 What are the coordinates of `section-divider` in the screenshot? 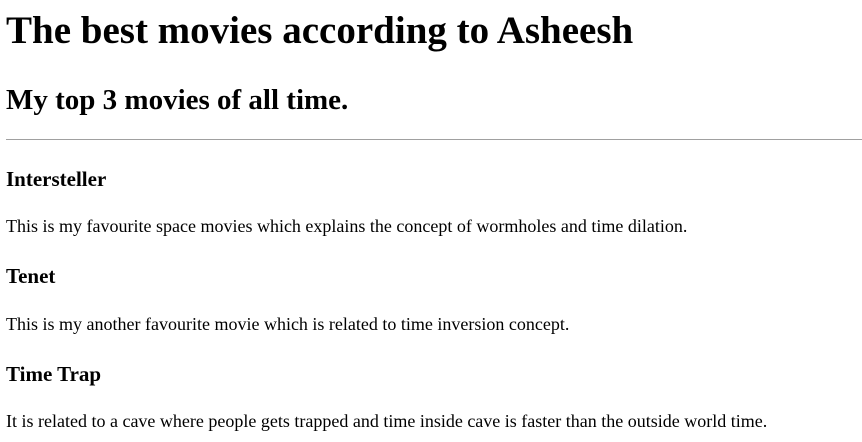 It's located at (434, 139).